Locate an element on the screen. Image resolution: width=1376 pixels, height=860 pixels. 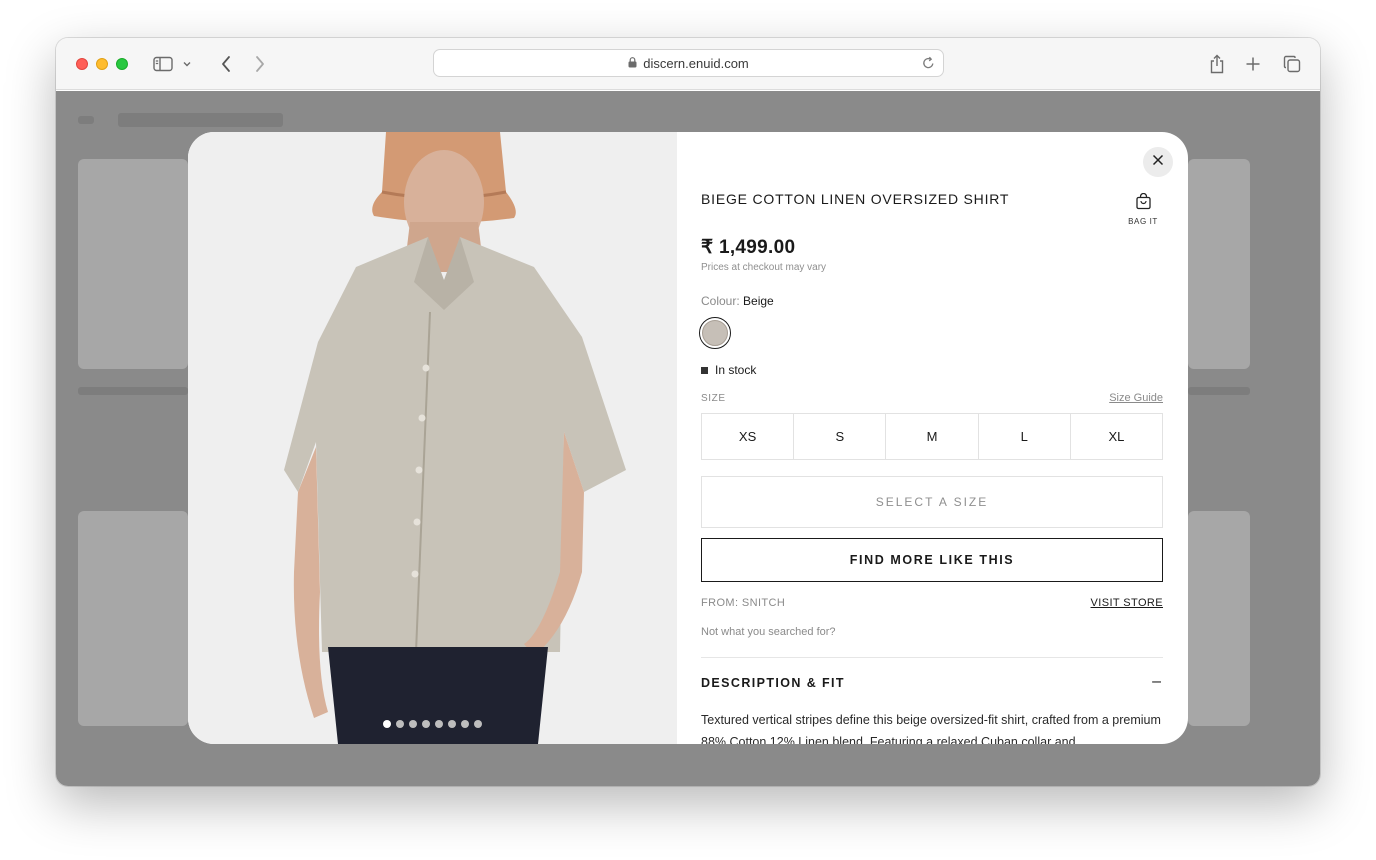
reload-icon is located at coordinates (928, 64).